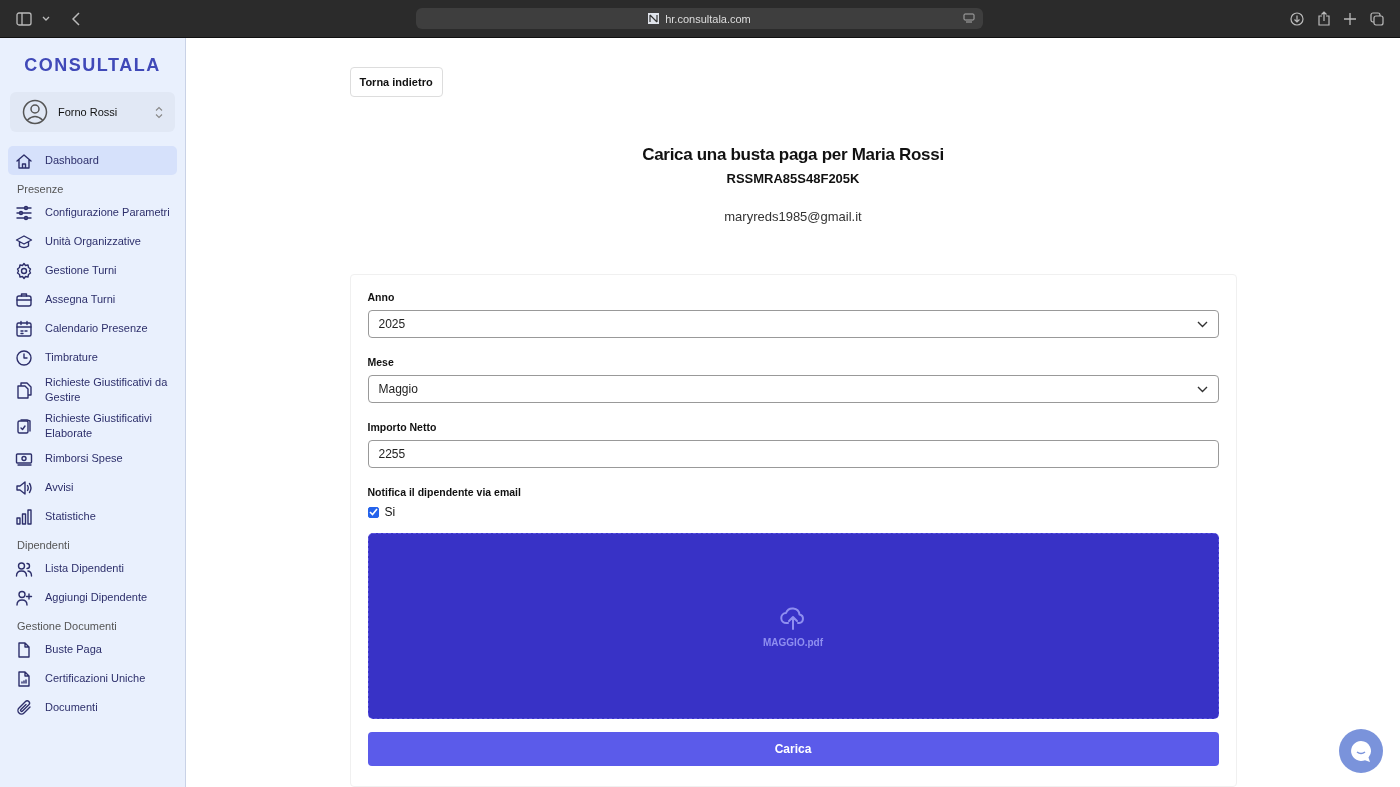  I want to click on select-field: 2025, so click(793, 324).